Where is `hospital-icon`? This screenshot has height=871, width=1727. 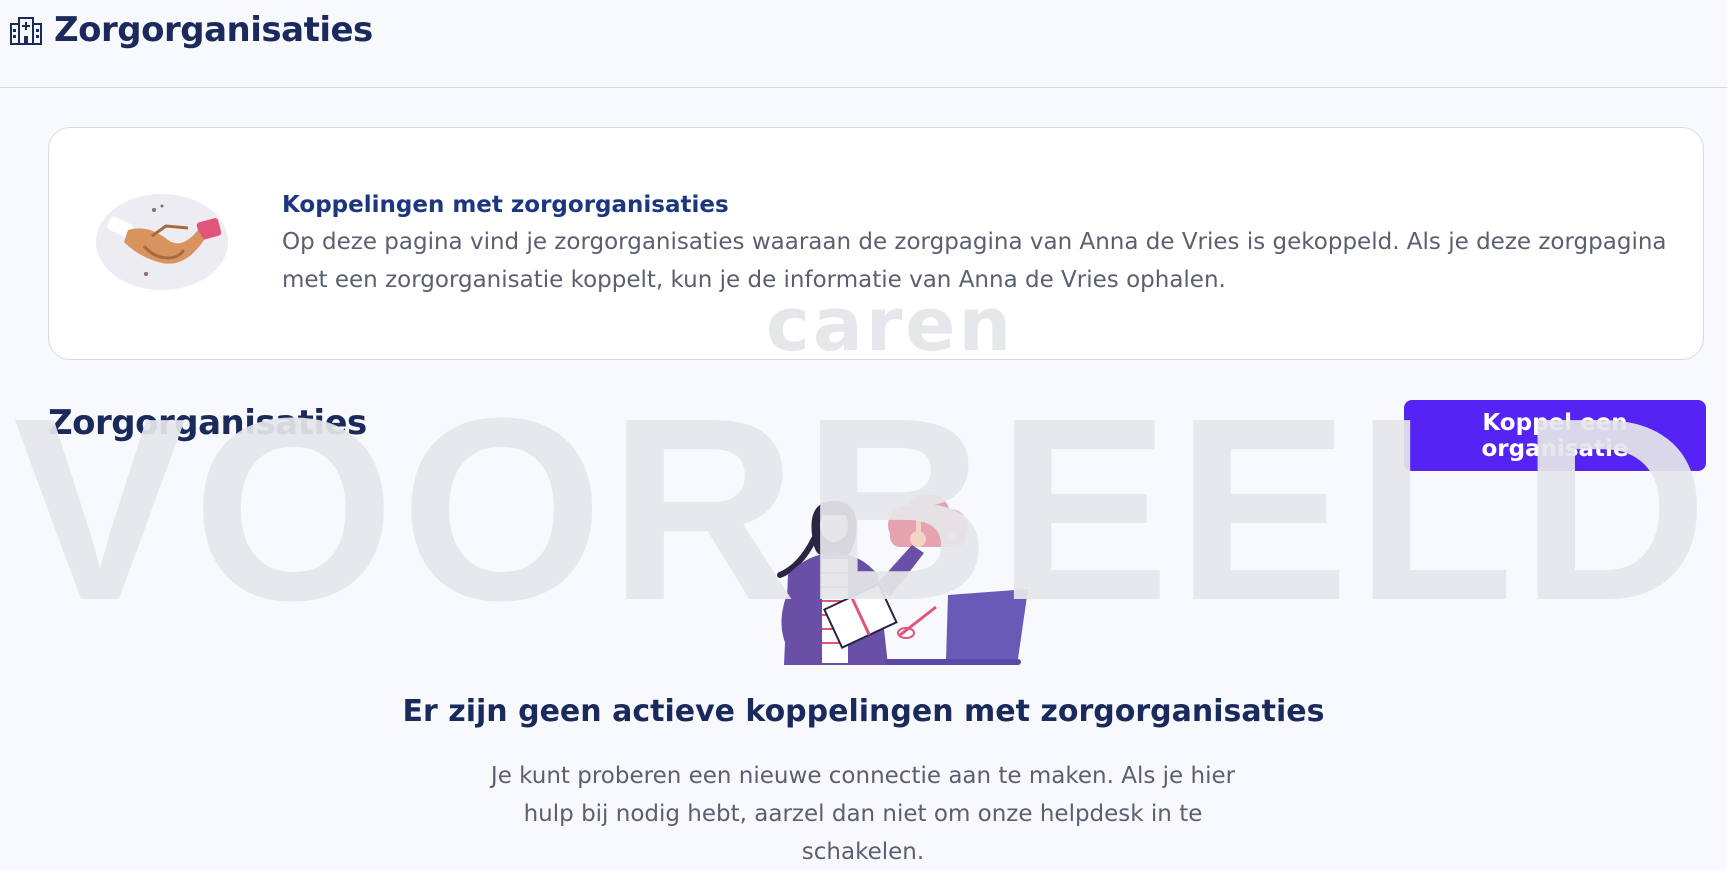
hospital-icon is located at coordinates (26, 31).